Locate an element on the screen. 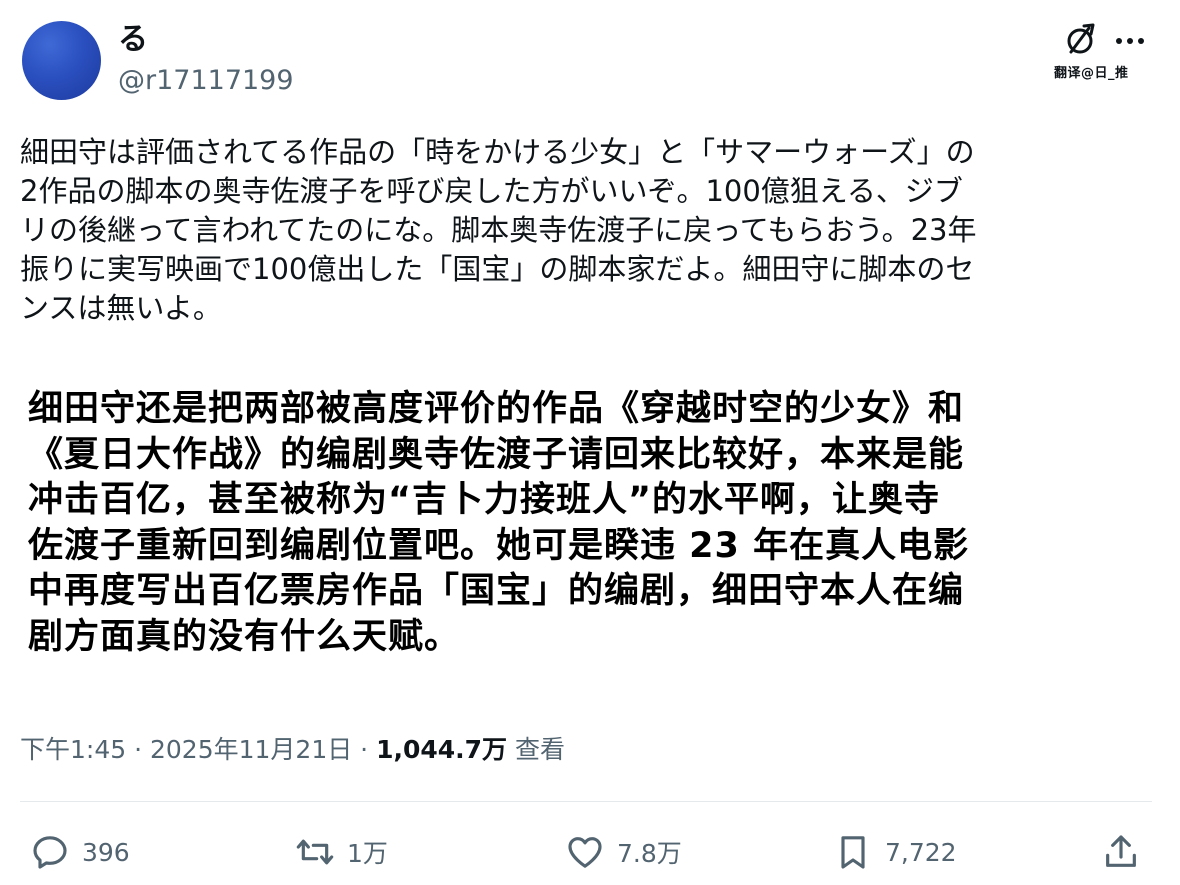 This screenshot has height=885, width=1180. heart-icon is located at coordinates (585, 852).